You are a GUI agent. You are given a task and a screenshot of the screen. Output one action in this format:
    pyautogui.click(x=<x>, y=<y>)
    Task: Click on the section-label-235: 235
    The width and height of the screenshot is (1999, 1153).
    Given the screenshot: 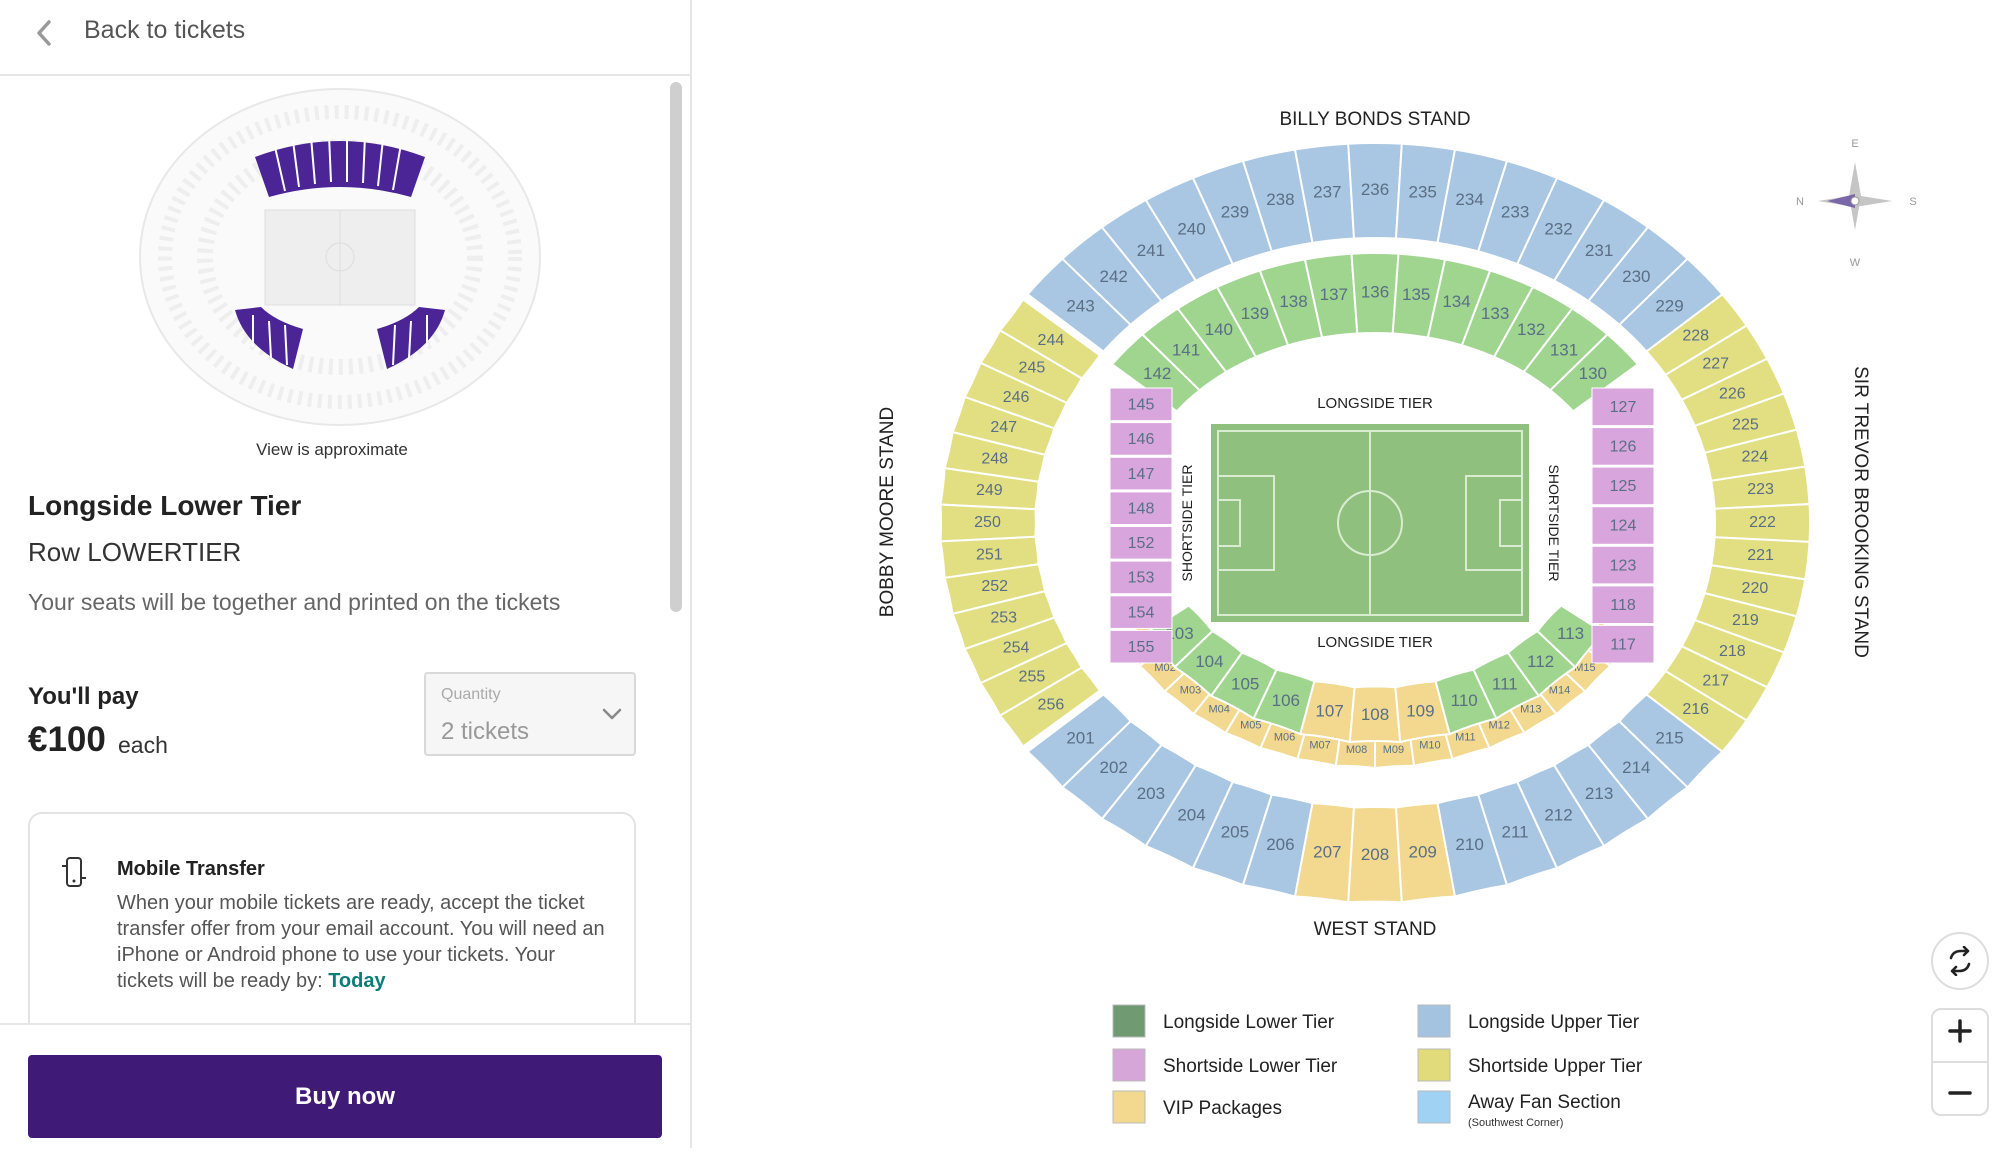 What is the action you would take?
    pyautogui.click(x=1423, y=191)
    